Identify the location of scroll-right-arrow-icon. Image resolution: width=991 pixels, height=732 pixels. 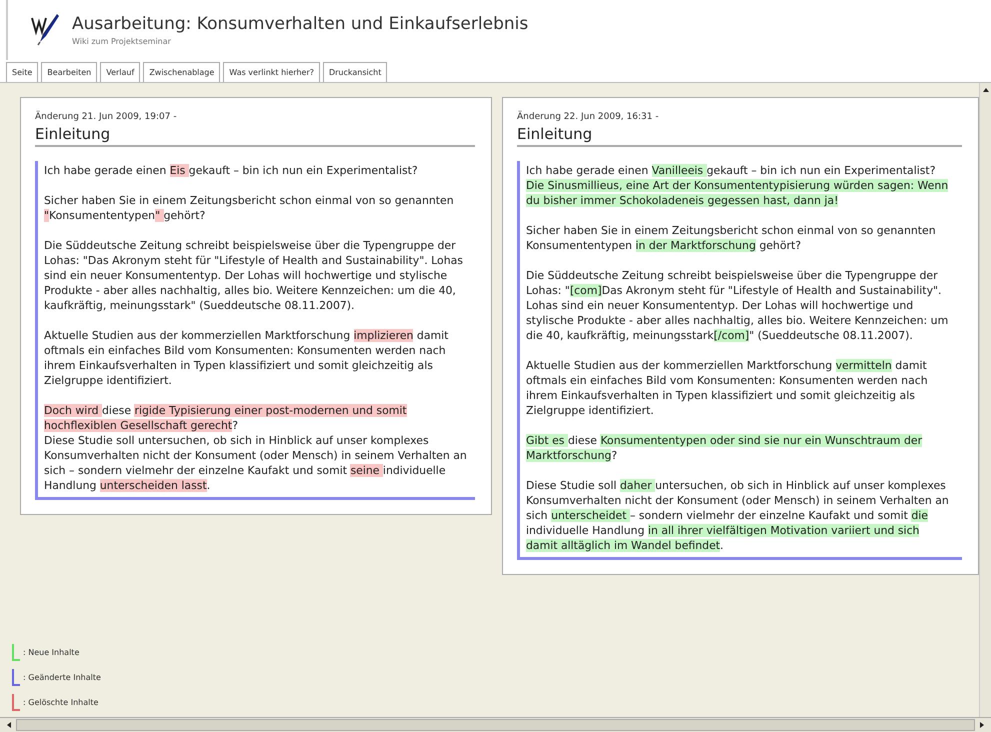
(982, 725).